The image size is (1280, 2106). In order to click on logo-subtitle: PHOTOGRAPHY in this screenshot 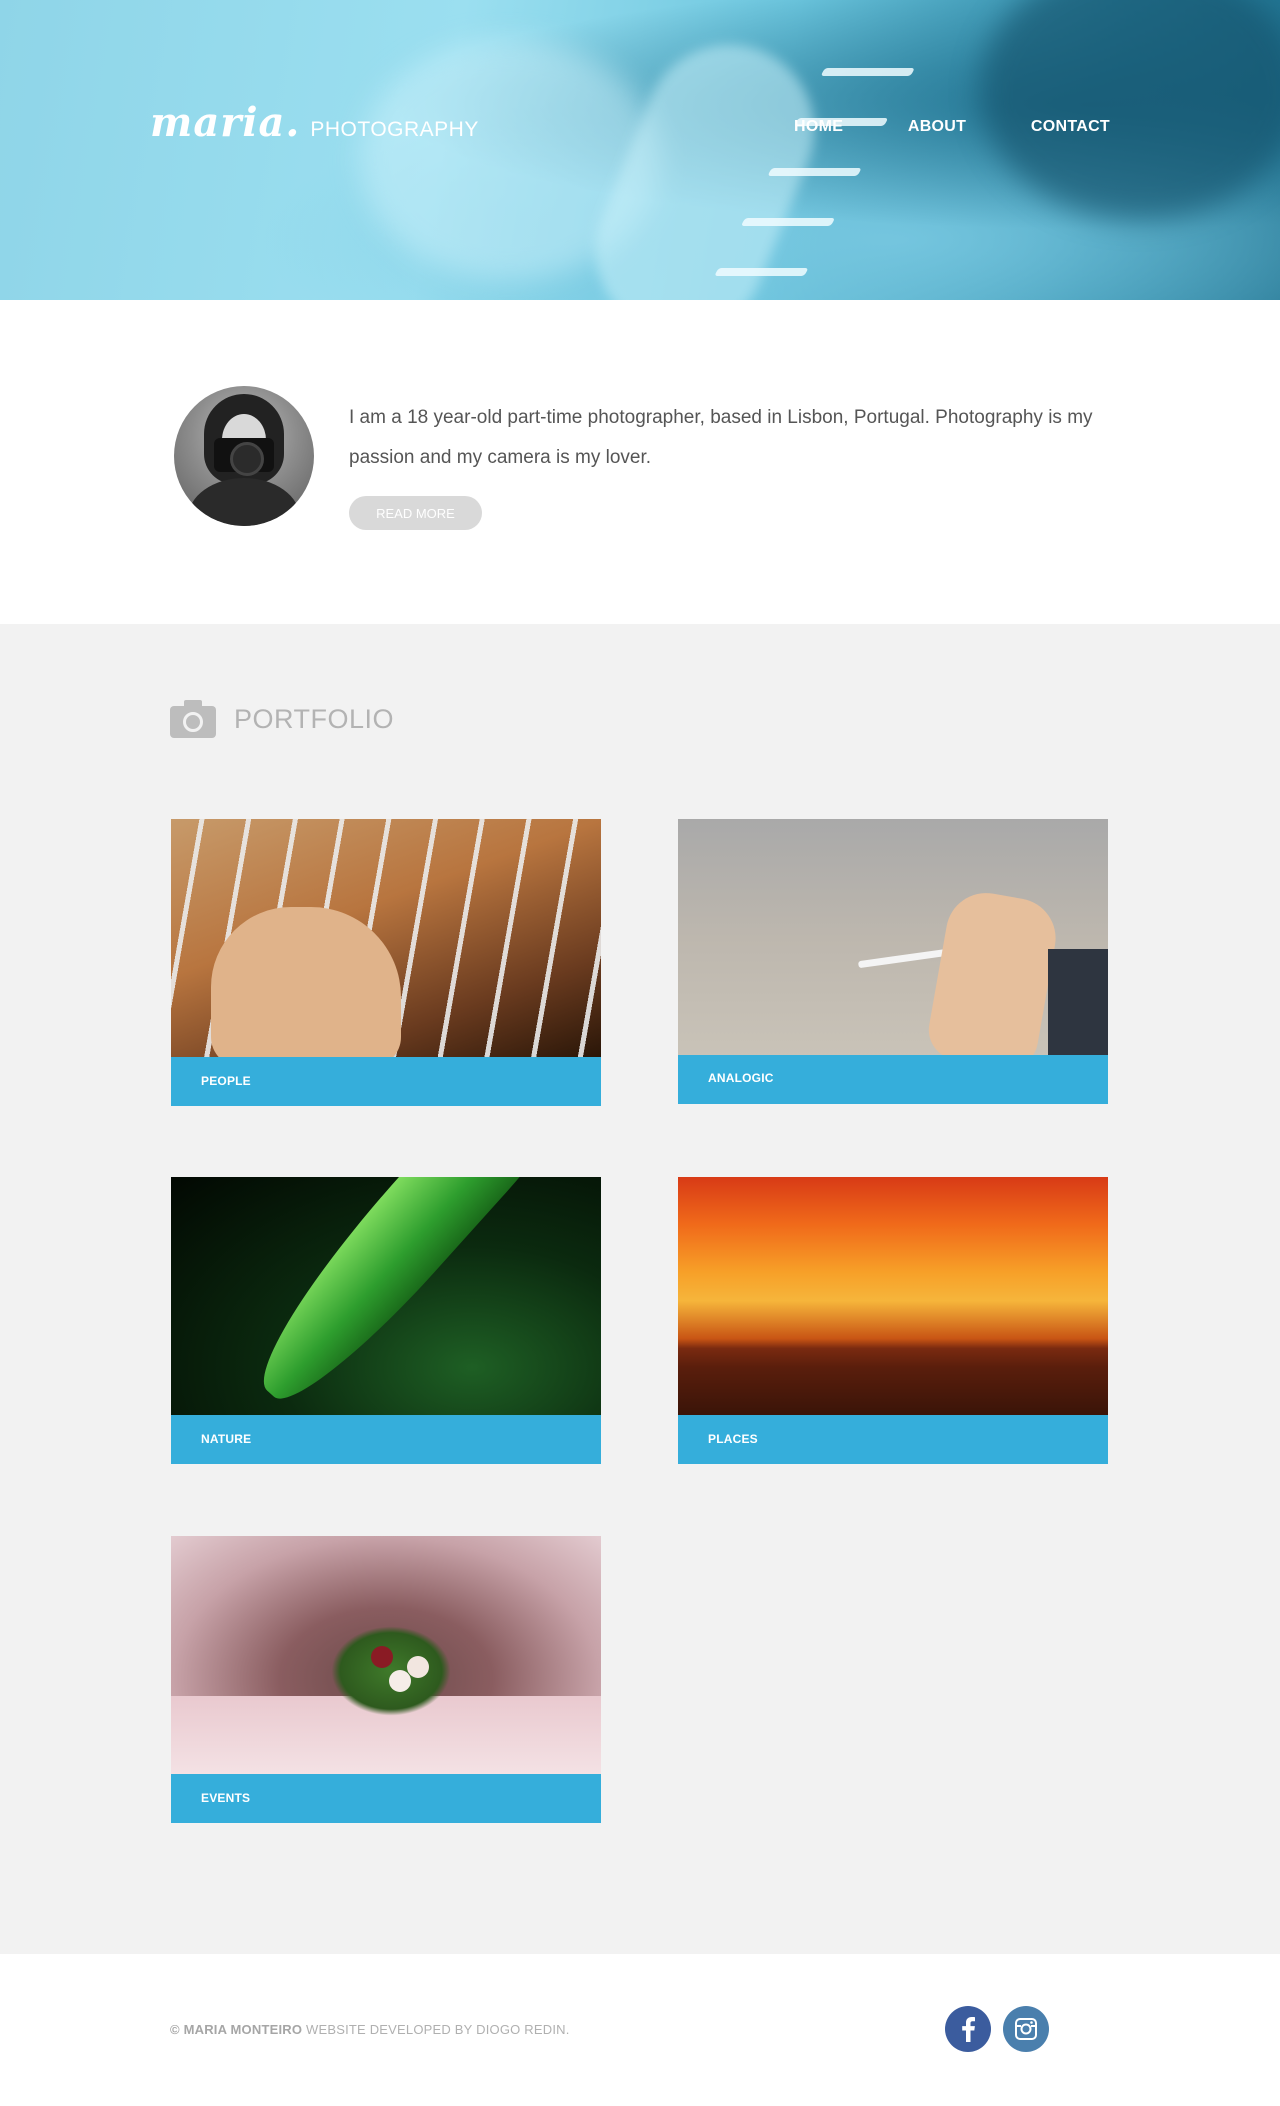, I will do `click(394, 129)`.